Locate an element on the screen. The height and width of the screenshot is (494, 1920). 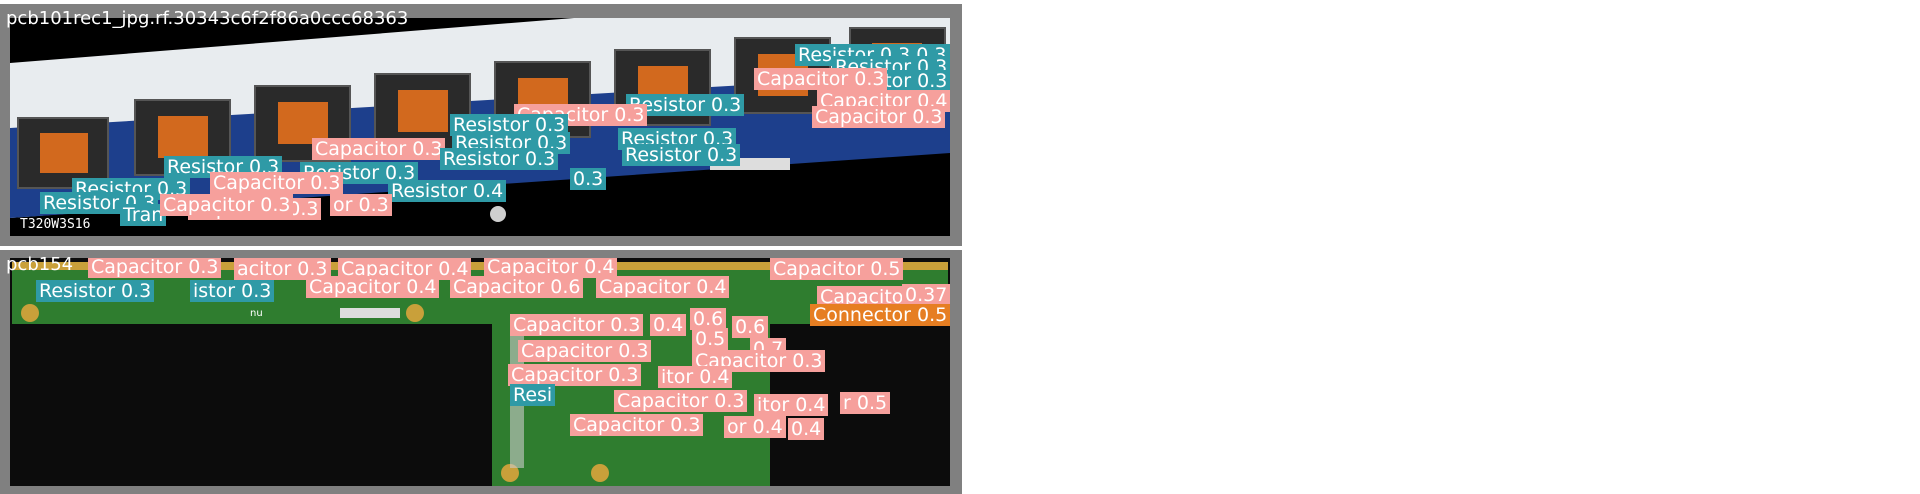
svg-text: T320W3S16 is located at coordinates (55, 224).